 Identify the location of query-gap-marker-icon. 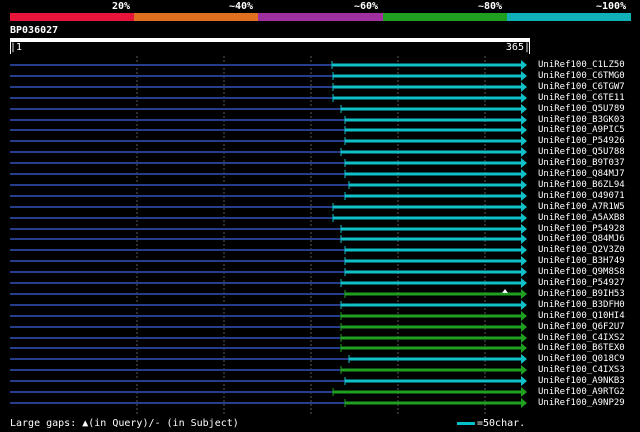
(505, 291).